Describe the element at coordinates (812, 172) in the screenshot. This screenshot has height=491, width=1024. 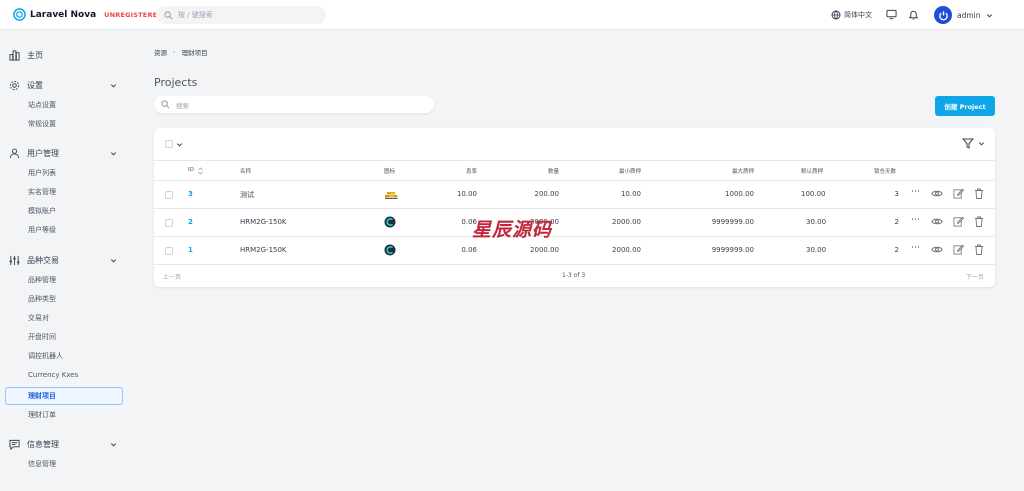
I see `column-header-default: 默认质押` at that location.